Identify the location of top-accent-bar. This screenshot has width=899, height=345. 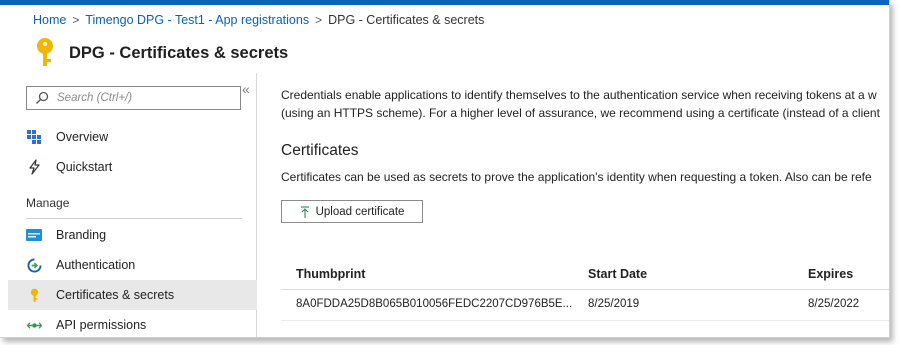
(444, 2).